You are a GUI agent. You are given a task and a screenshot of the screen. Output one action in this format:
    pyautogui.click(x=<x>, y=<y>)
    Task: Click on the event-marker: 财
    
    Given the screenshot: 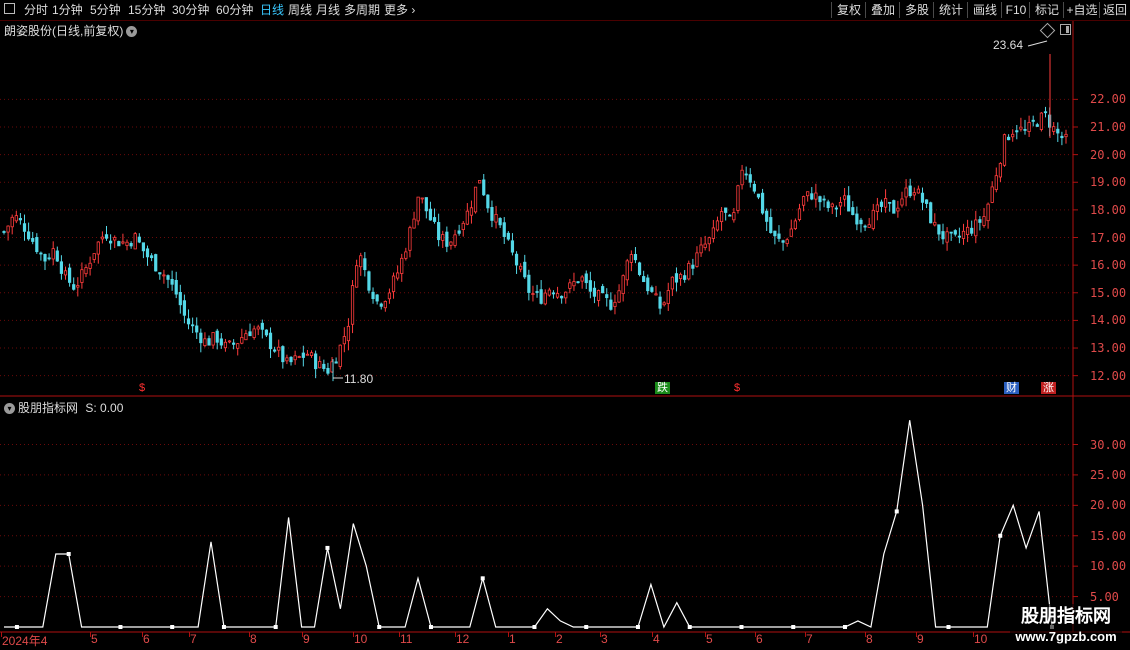 What is the action you would take?
    pyautogui.click(x=1011, y=388)
    